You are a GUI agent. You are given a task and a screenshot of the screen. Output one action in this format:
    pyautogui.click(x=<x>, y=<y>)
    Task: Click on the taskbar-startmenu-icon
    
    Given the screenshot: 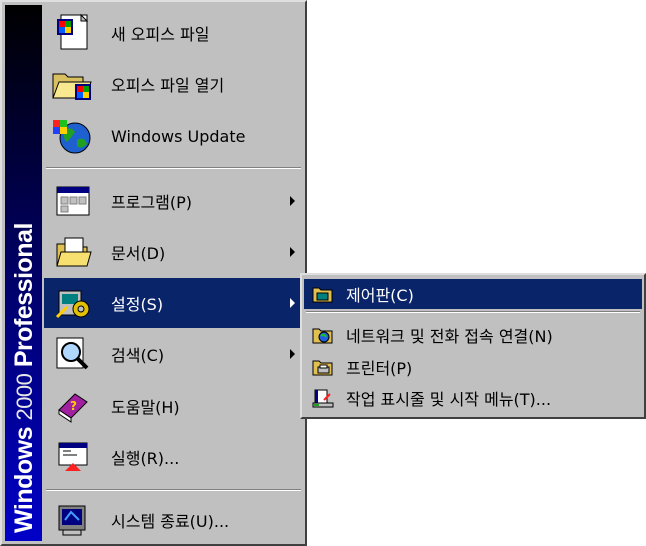 What is the action you would take?
    pyautogui.click(x=323, y=398)
    